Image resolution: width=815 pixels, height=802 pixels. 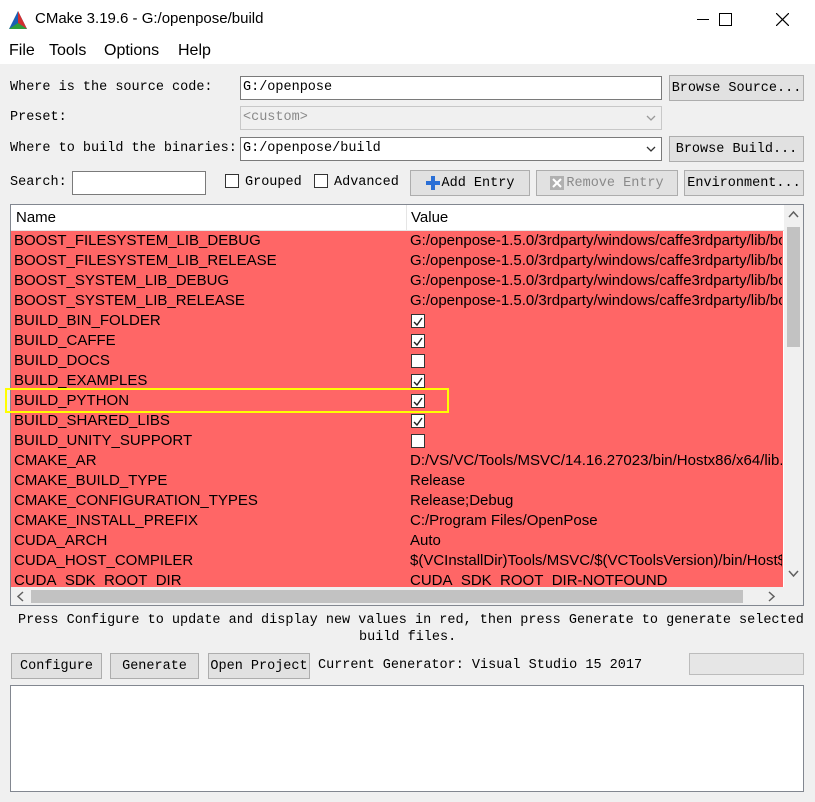 What do you see at coordinates (87, 320) in the screenshot?
I see `entry-name: BUILD_BIN_FOLDER` at bounding box center [87, 320].